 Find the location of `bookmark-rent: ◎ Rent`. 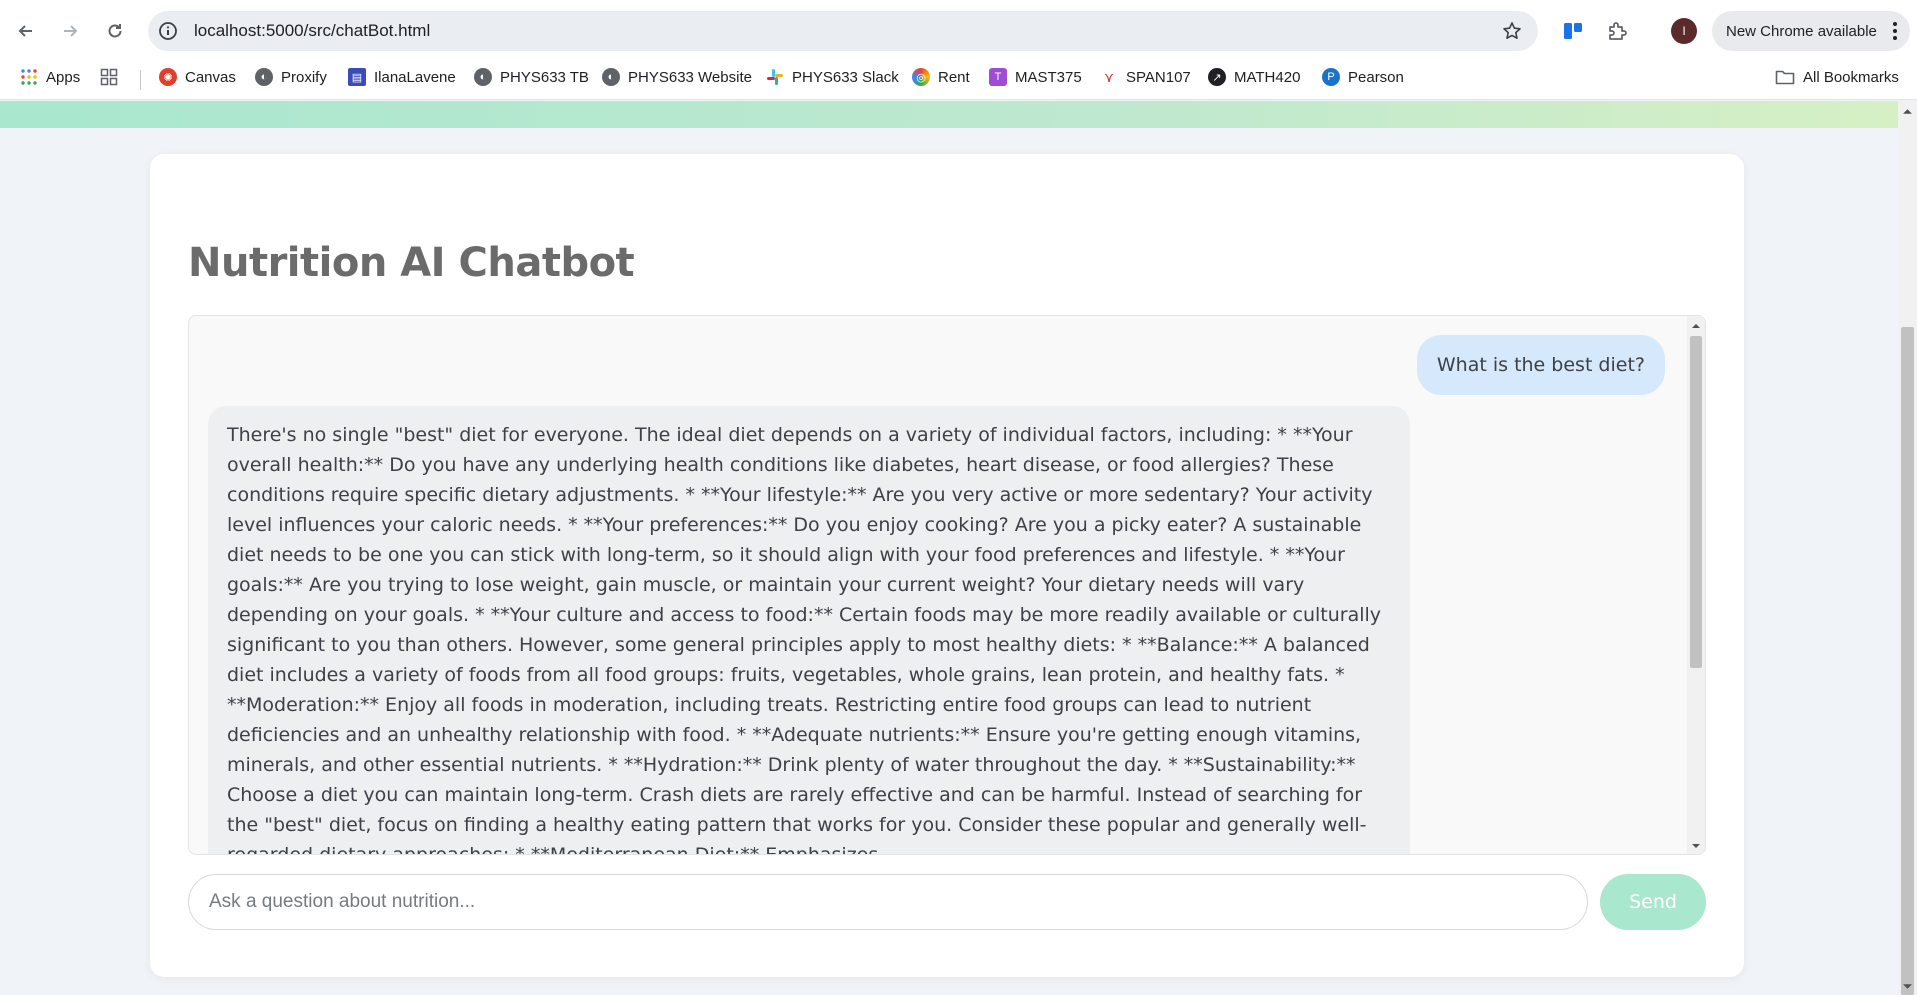

bookmark-rent: ◎ Rent is located at coordinates (941, 77).